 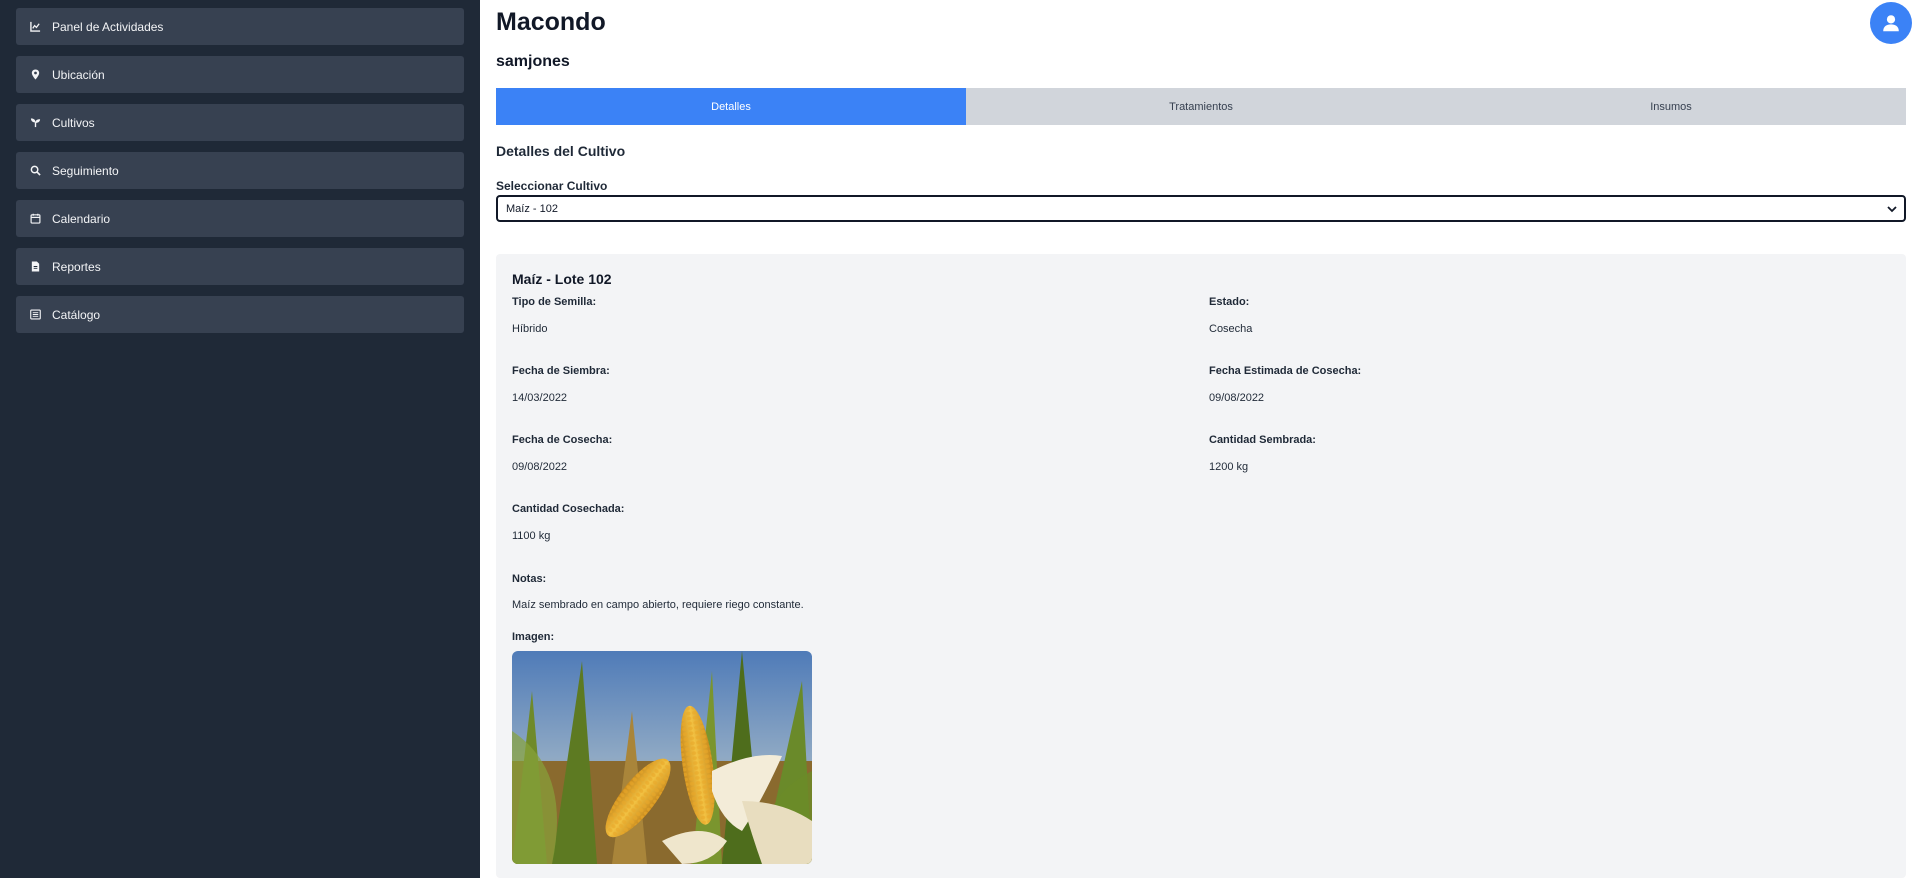 I want to click on sown-quantity-label: Cantidad Sembrada:, so click(x=1262, y=440).